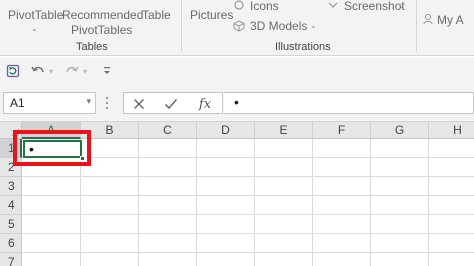 The height and width of the screenshot is (266, 474). I want to click on check-icon, so click(171, 104).